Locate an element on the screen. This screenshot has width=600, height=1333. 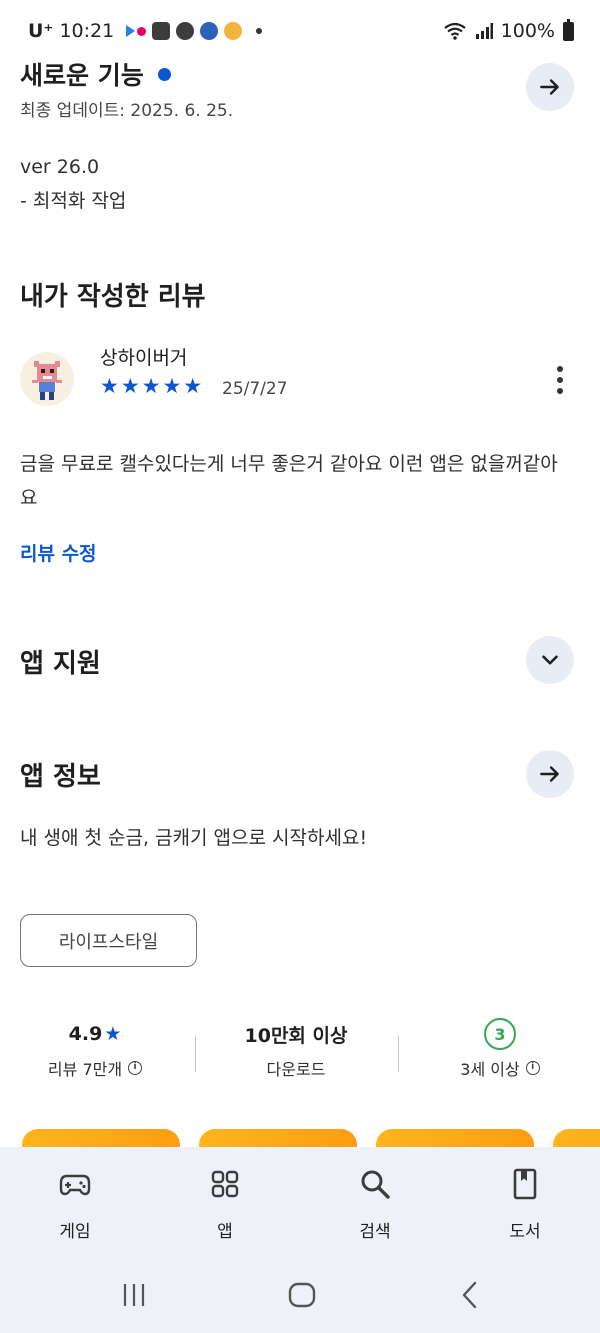
app-description: 내 생애 첫 순금, 금캐기 앱으로 시작하세요! is located at coordinates (194, 838).